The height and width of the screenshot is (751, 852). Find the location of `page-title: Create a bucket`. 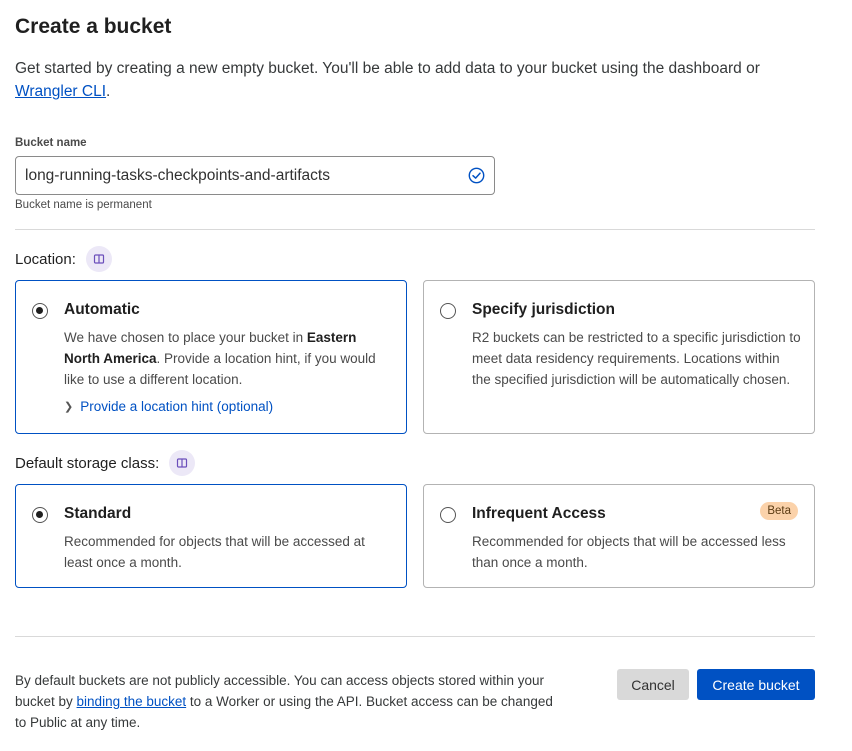

page-title: Create a bucket is located at coordinates (93, 26).